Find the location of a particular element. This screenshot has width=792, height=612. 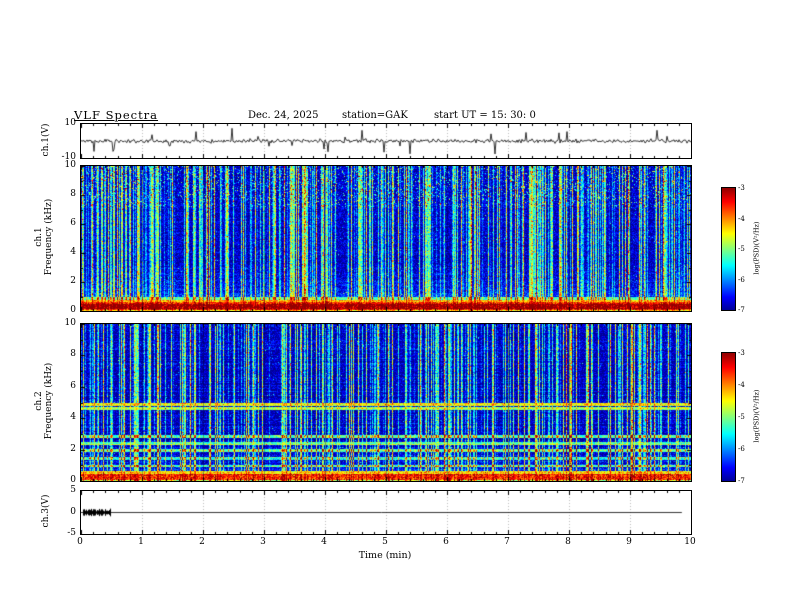

ch1-colorbar-tick-label: -6 is located at coordinates (741, 280).